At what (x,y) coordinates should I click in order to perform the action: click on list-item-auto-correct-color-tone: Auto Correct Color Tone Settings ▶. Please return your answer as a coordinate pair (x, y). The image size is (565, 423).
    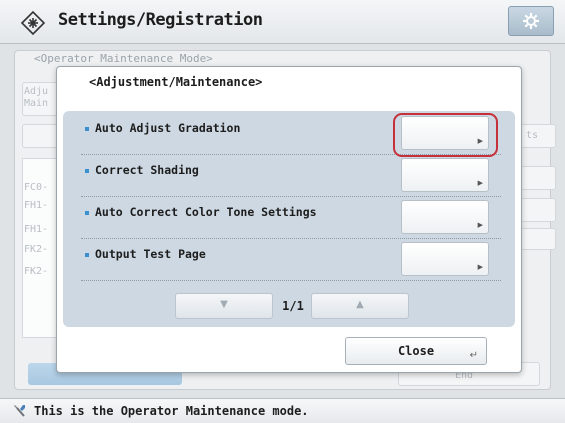
    Looking at the image, I should click on (291, 218).